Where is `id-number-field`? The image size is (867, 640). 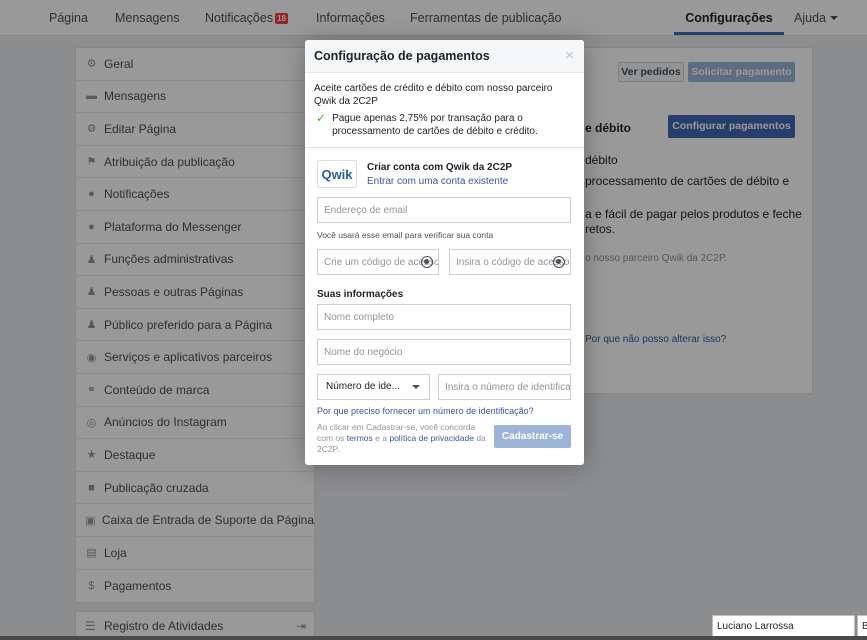 id-number-field is located at coordinates (504, 387).